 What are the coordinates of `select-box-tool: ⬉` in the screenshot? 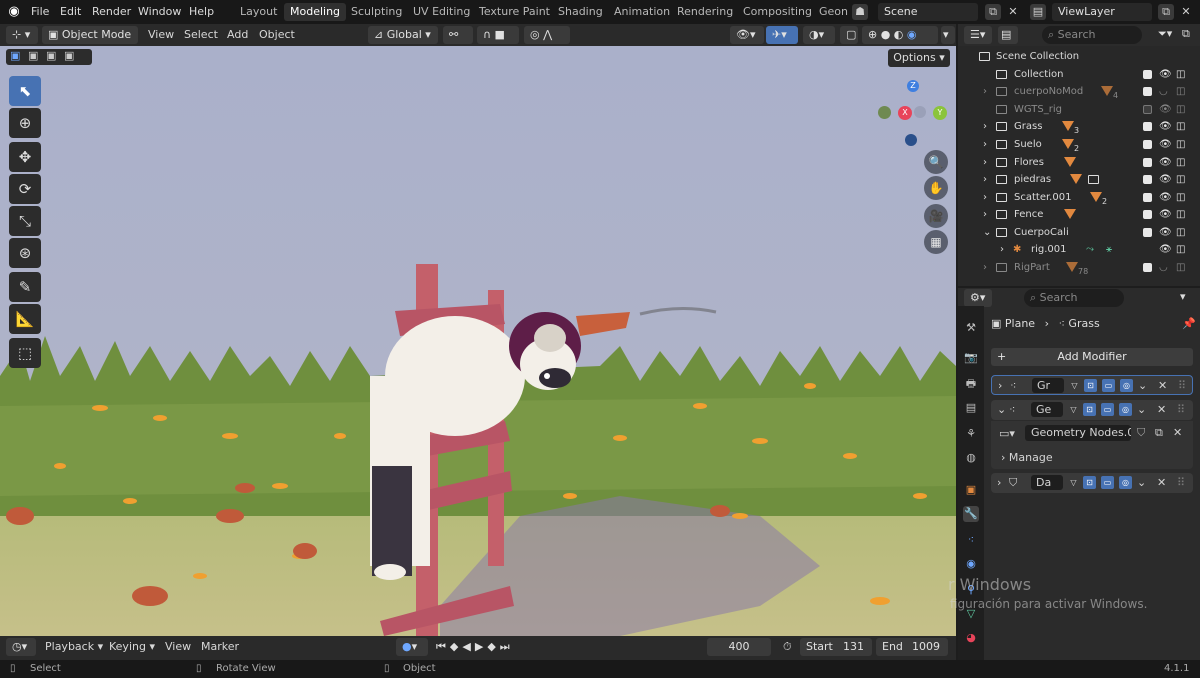 It's located at (25, 91).